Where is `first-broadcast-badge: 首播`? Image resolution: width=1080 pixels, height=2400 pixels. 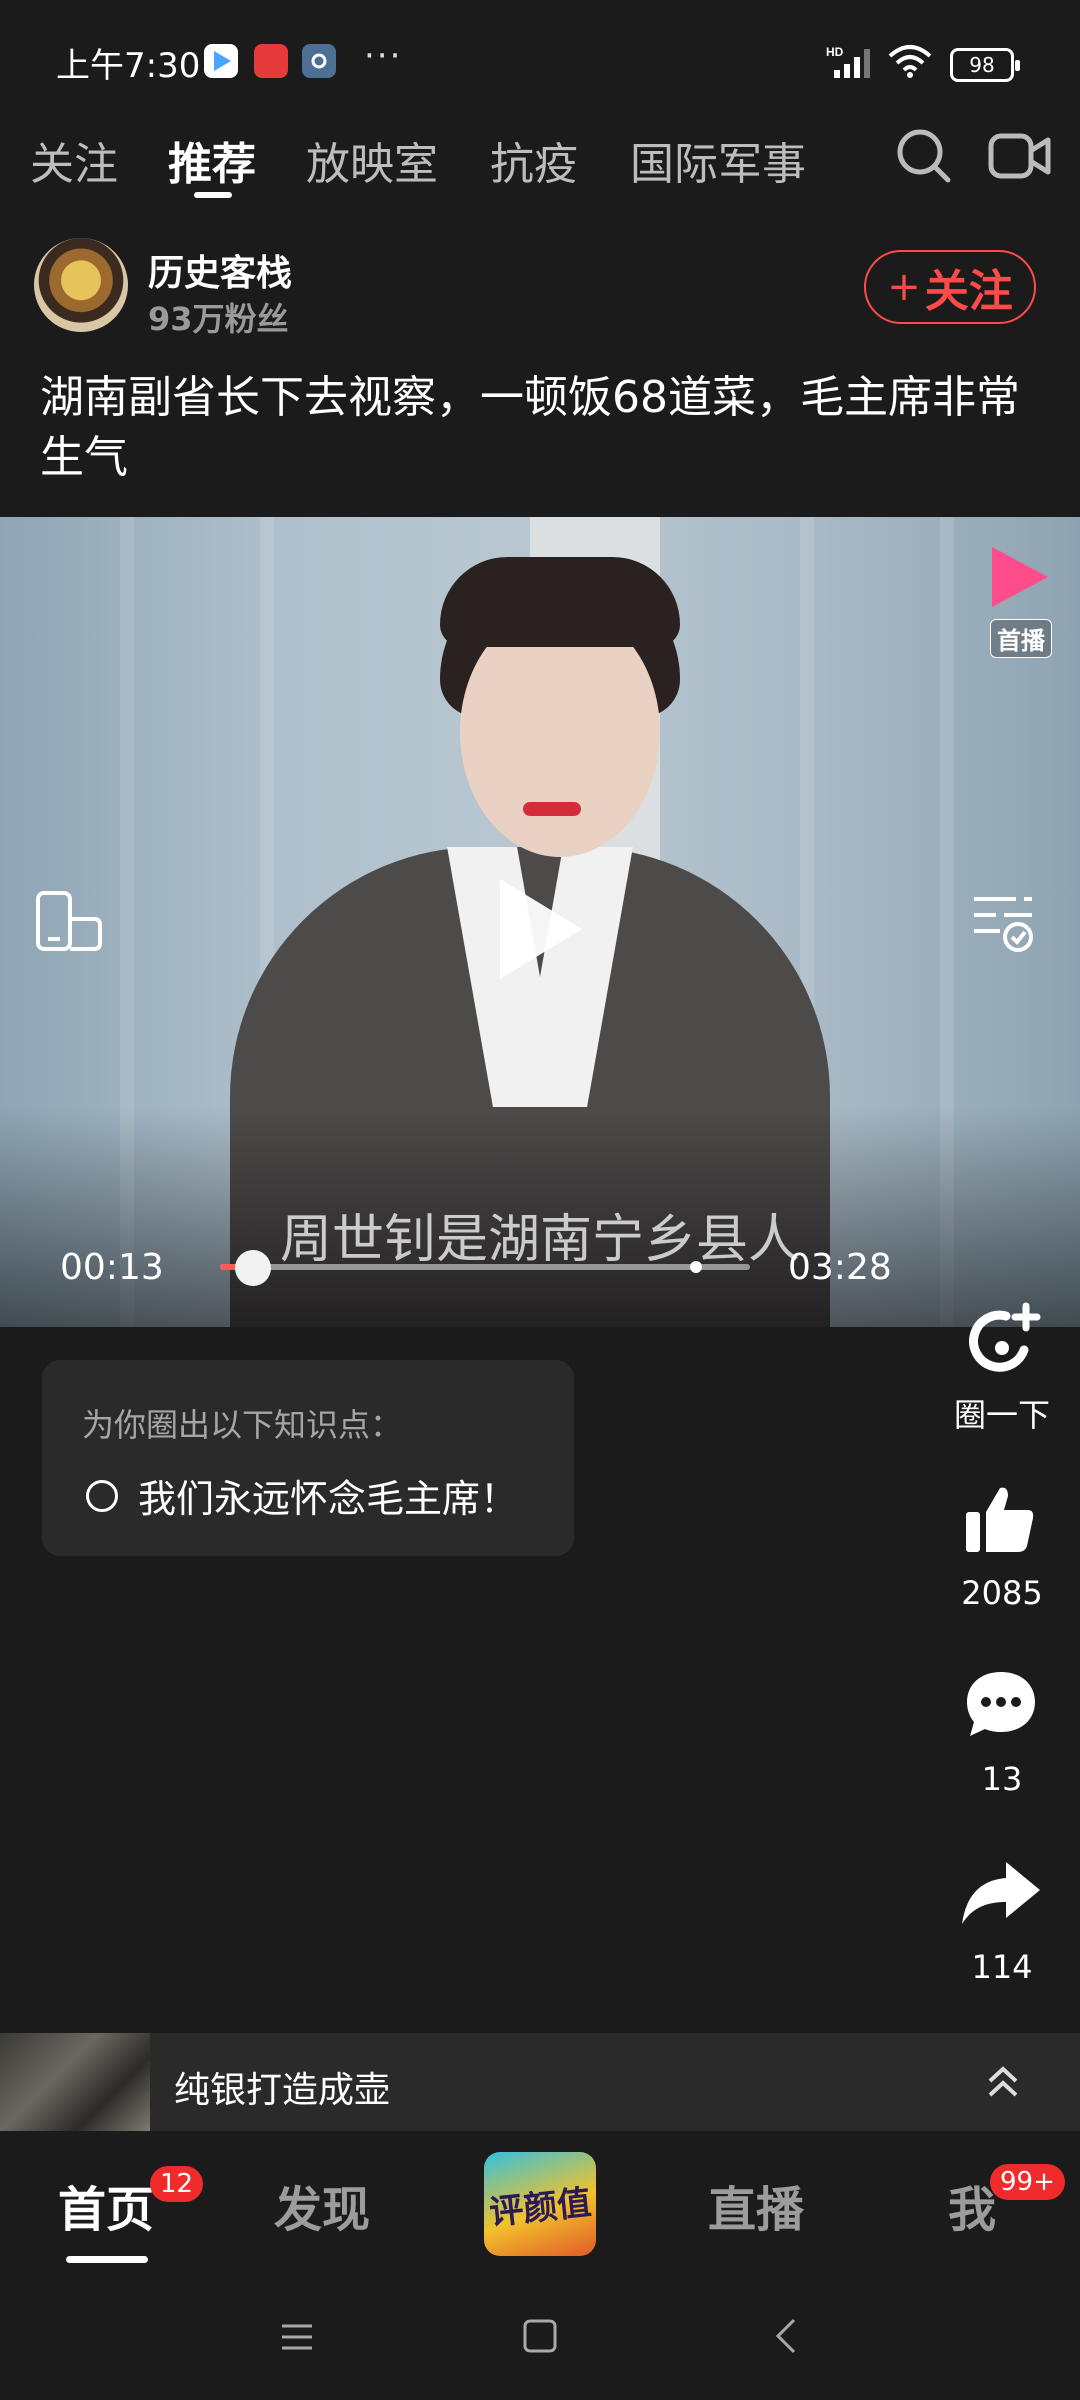 first-broadcast-badge: 首播 is located at coordinates (1021, 638).